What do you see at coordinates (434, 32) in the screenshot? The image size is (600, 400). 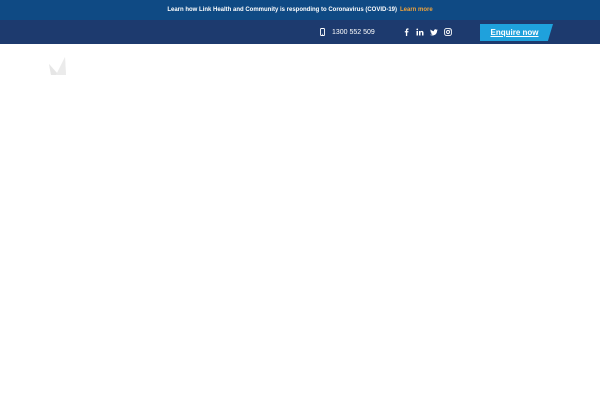 I see `twitter-icon` at bounding box center [434, 32].